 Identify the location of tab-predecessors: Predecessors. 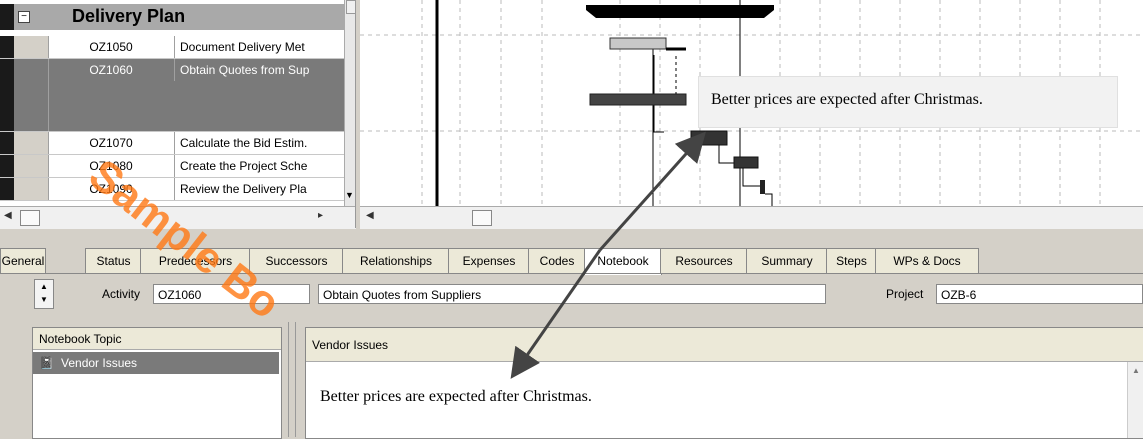
(195, 260).